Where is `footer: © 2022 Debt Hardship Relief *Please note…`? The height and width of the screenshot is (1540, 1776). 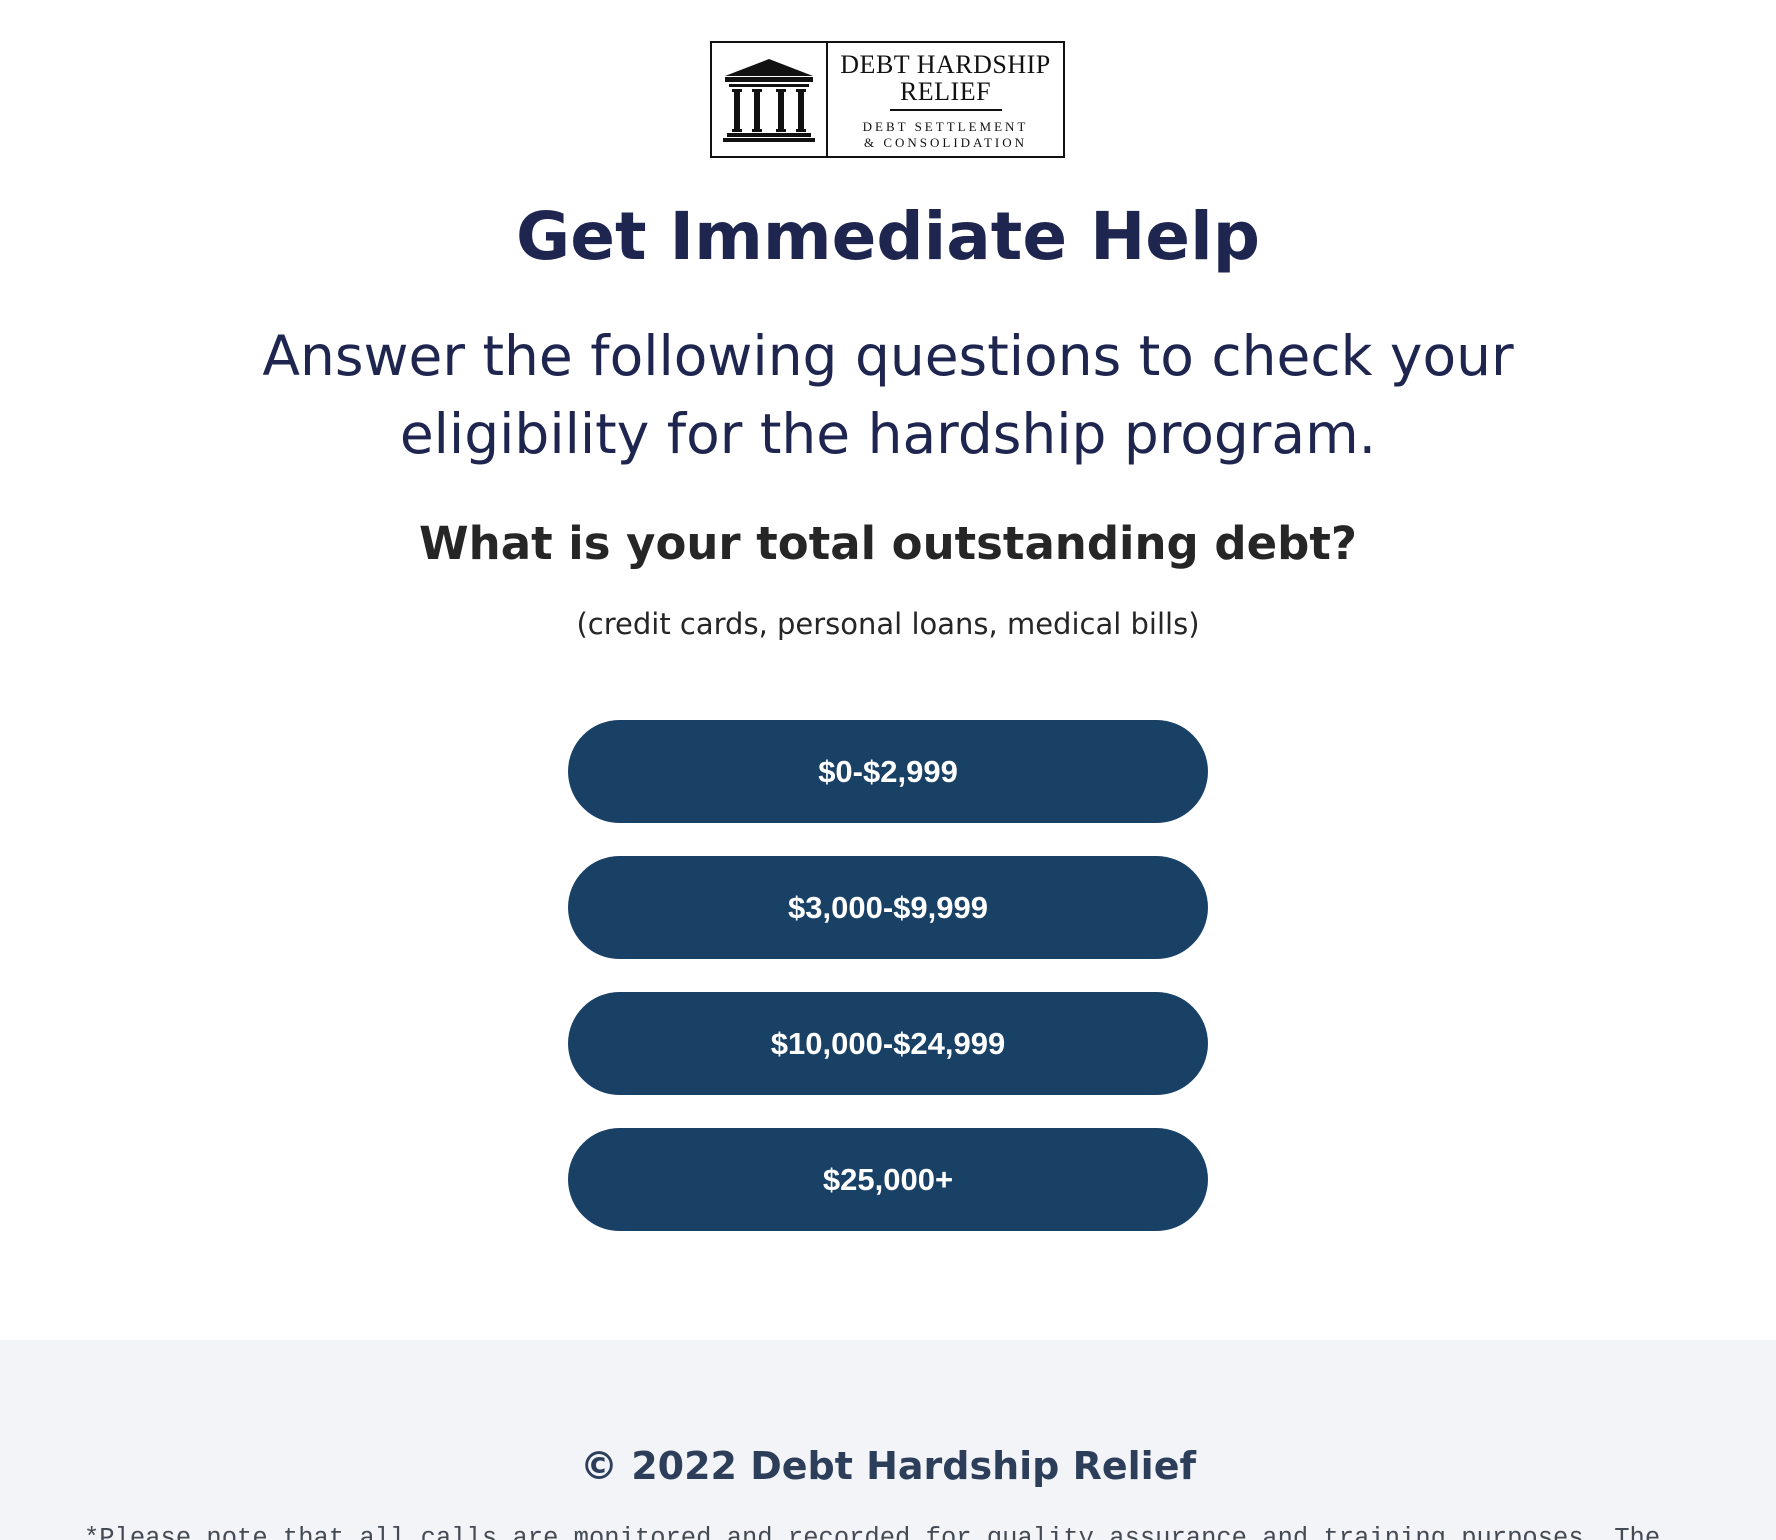
footer: © 2022 Debt Hardship Relief *Please note… is located at coordinates (888, 1440).